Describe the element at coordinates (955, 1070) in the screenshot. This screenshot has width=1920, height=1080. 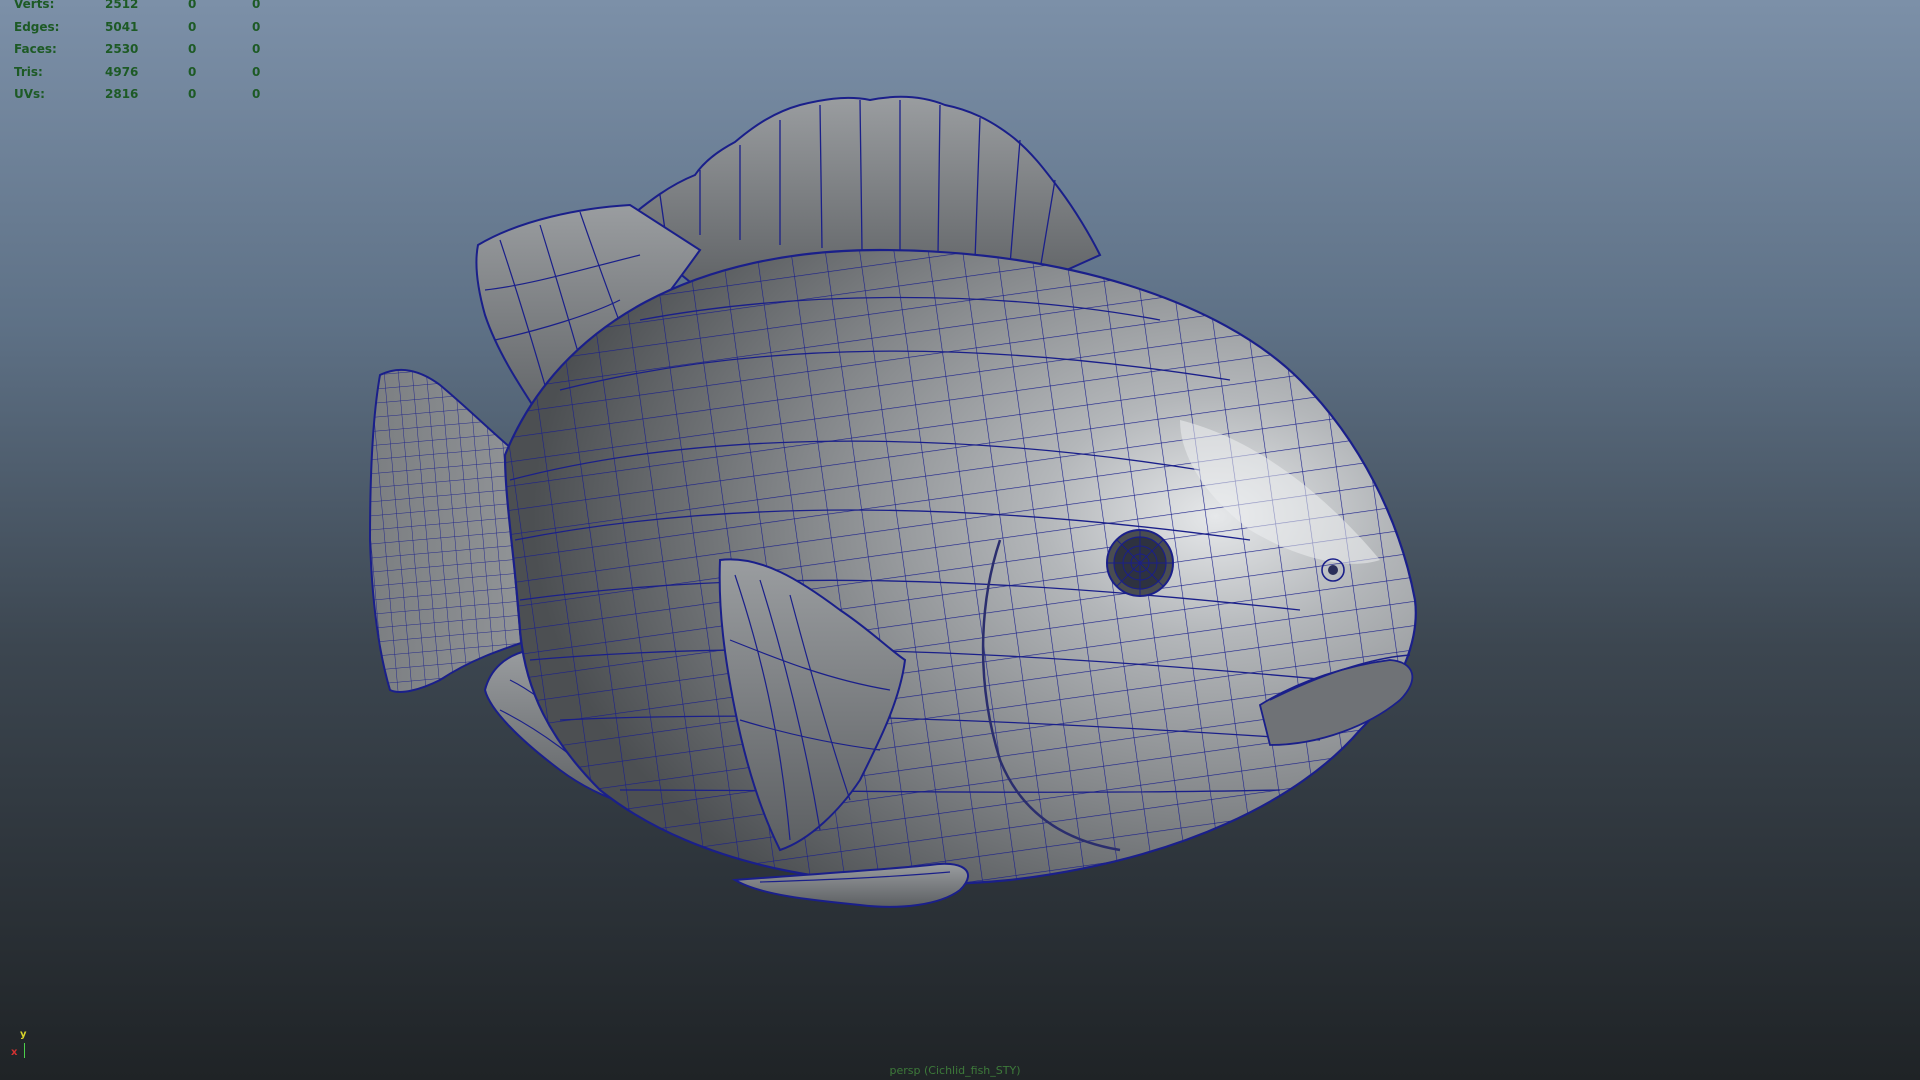
I see `camera-name-label: persp (Cichlid_fish_STY)` at that location.